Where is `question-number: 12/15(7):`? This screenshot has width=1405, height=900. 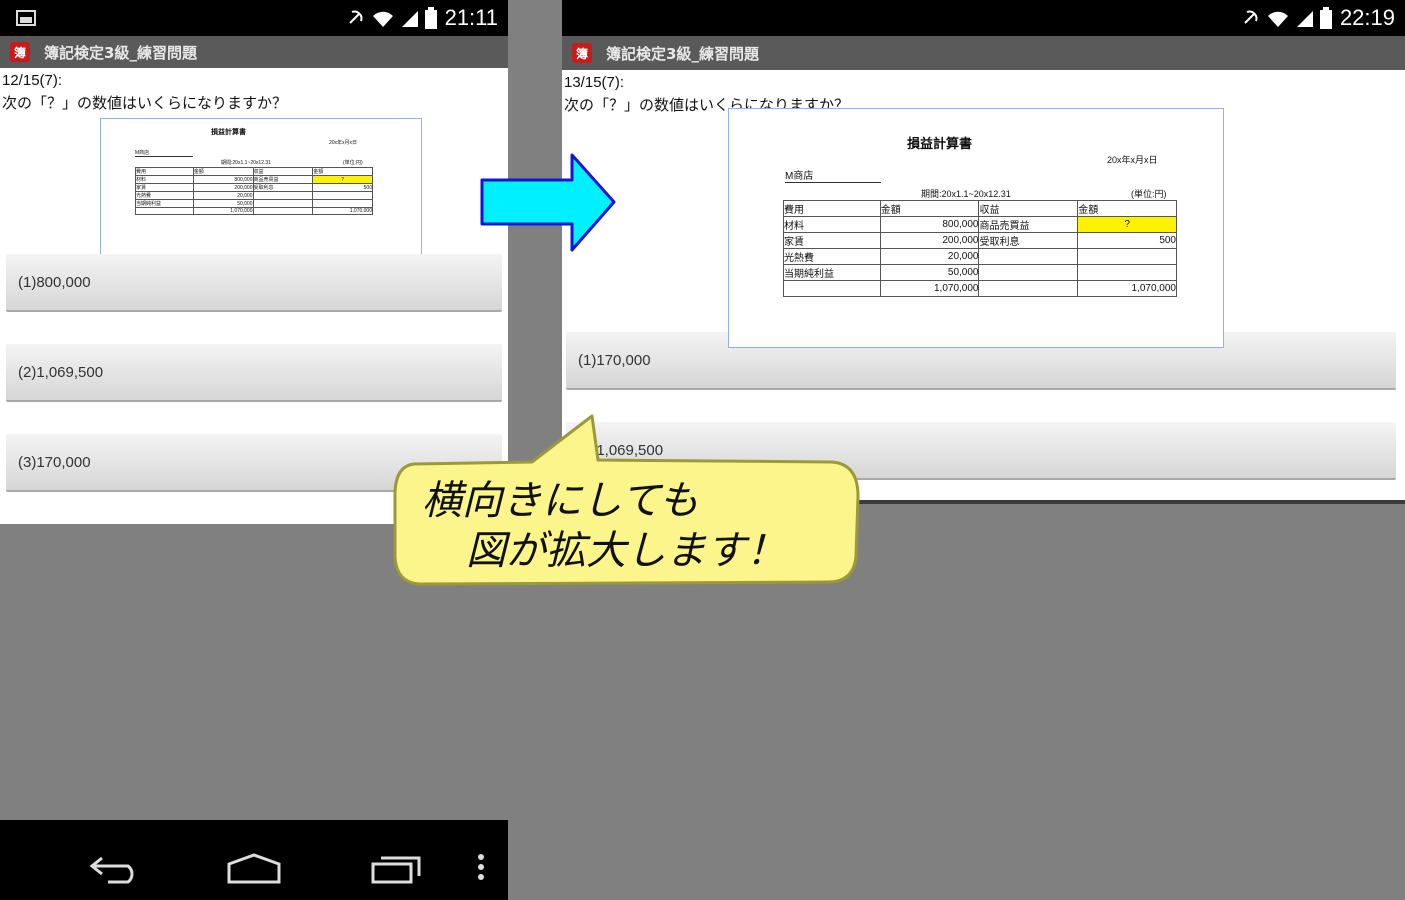 question-number: 12/15(7): is located at coordinates (32, 80).